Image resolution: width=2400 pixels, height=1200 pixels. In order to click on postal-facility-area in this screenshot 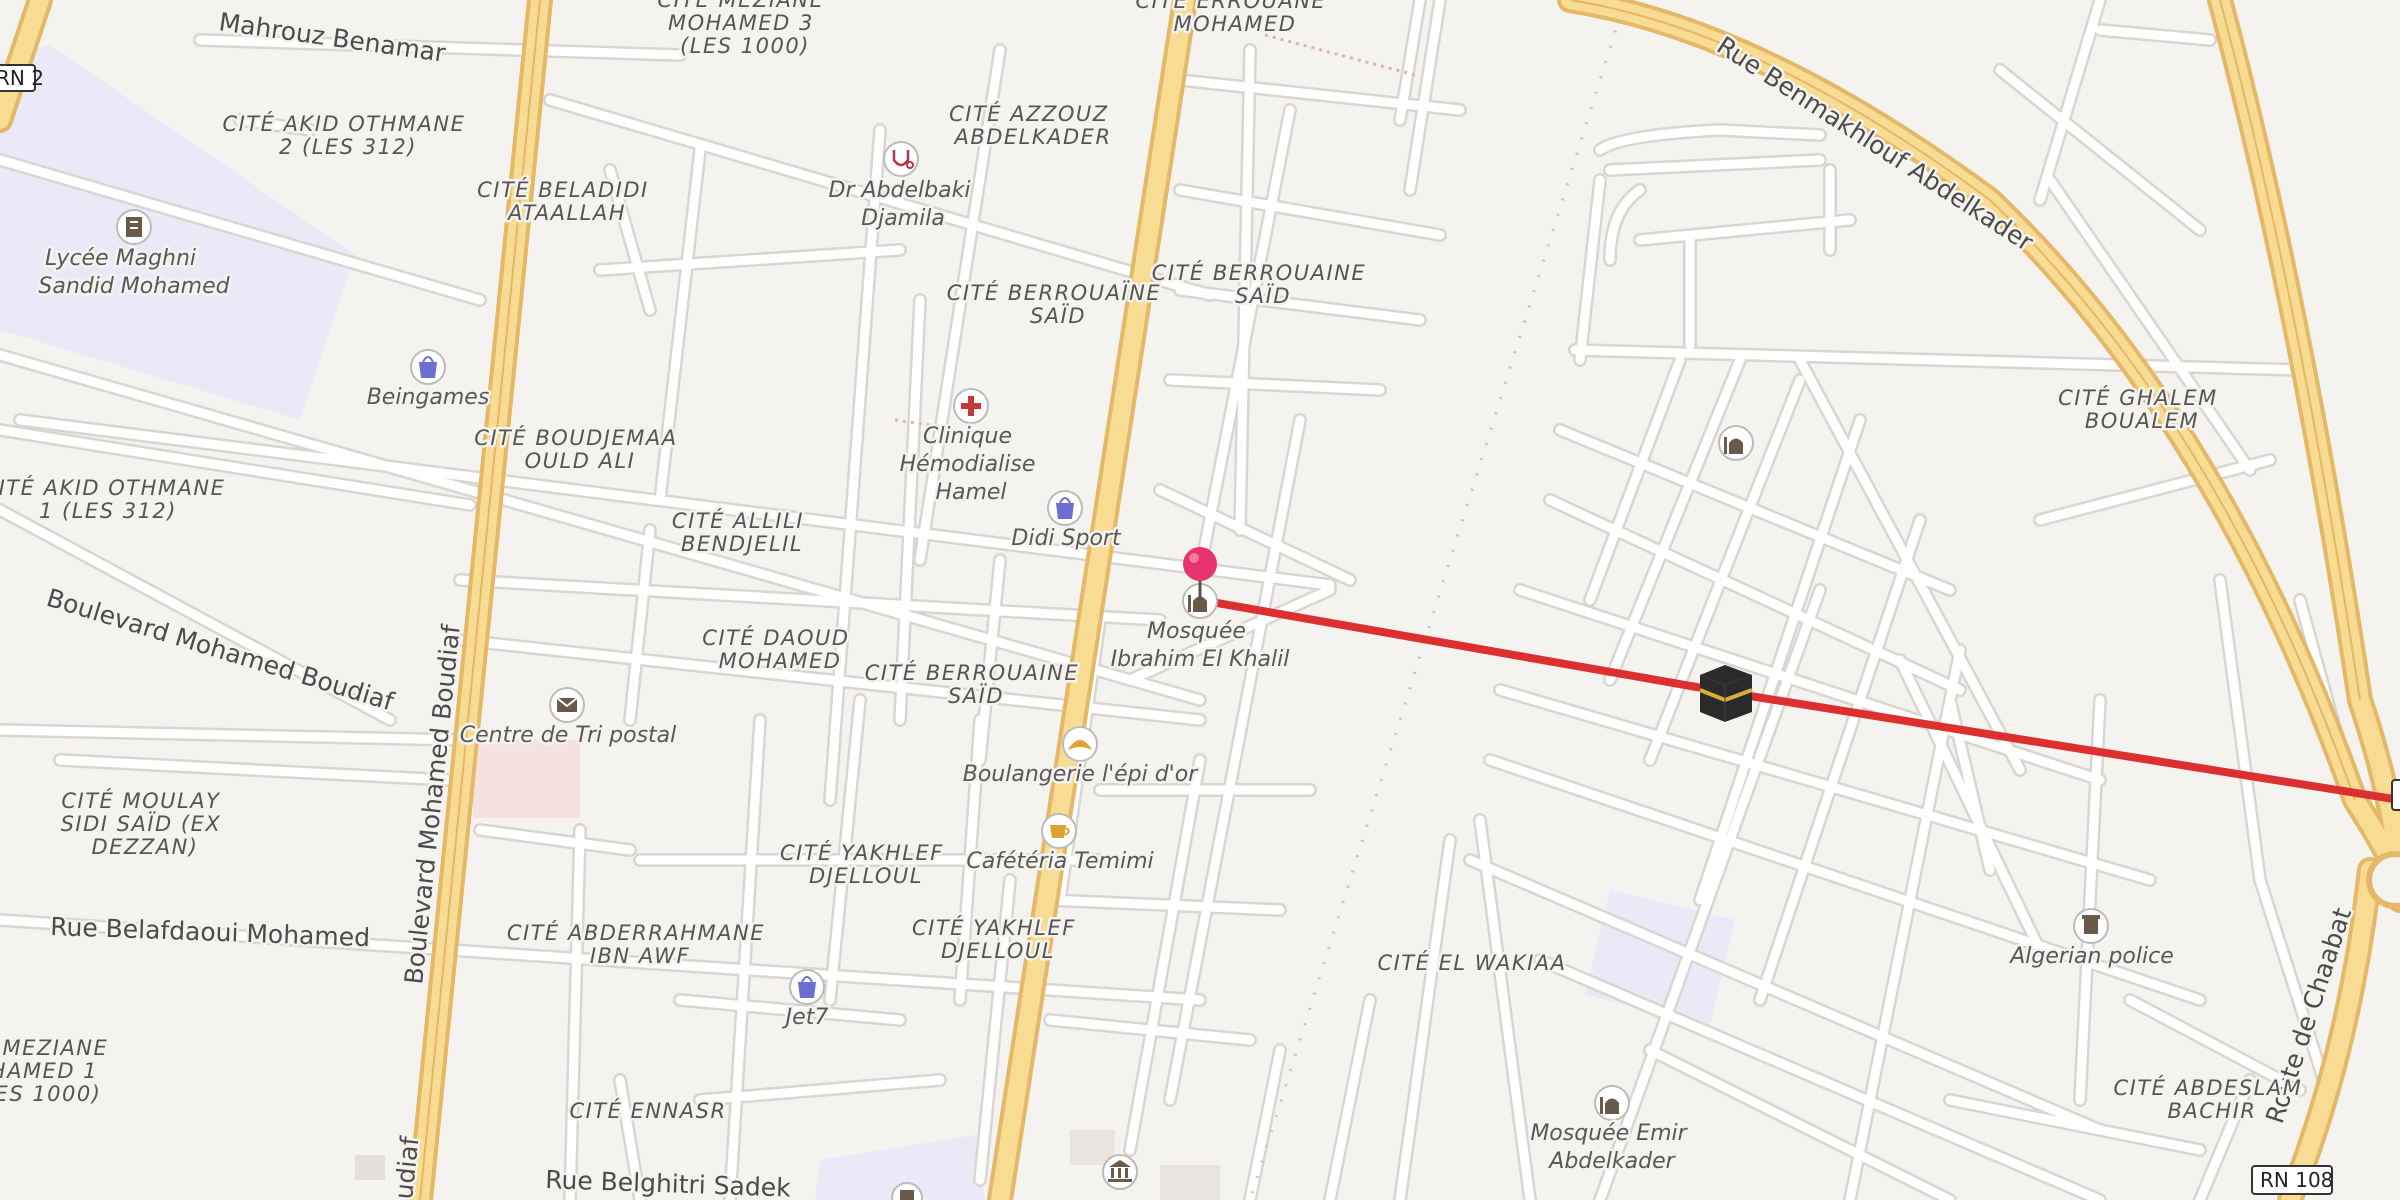, I will do `click(526, 779)`.